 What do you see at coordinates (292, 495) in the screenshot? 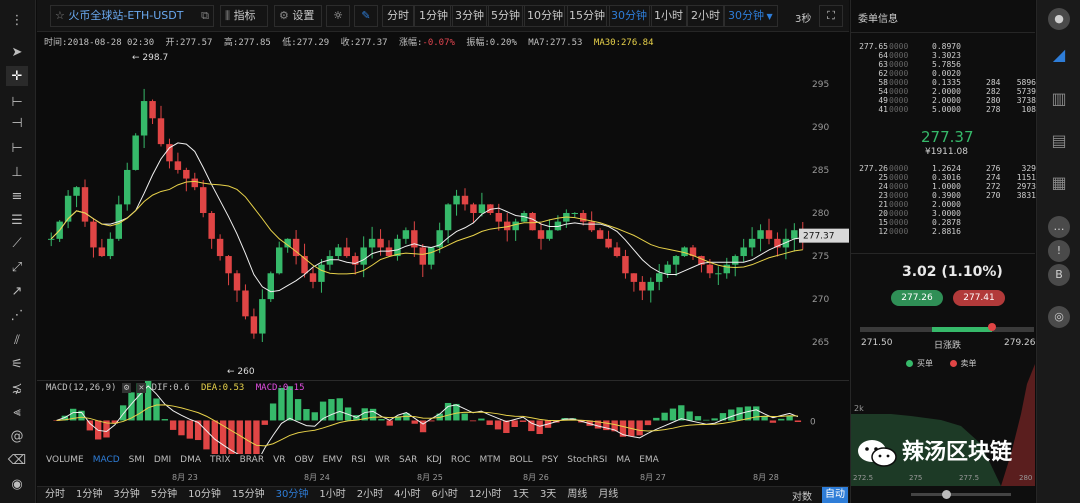
I see `bottom-period-item: 30分钟` at bounding box center [292, 495].